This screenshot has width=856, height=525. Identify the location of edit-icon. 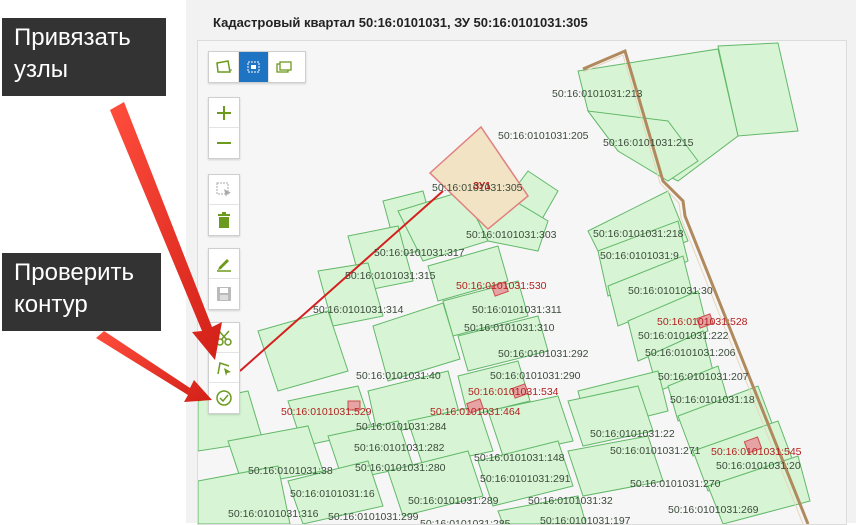
(224, 265).